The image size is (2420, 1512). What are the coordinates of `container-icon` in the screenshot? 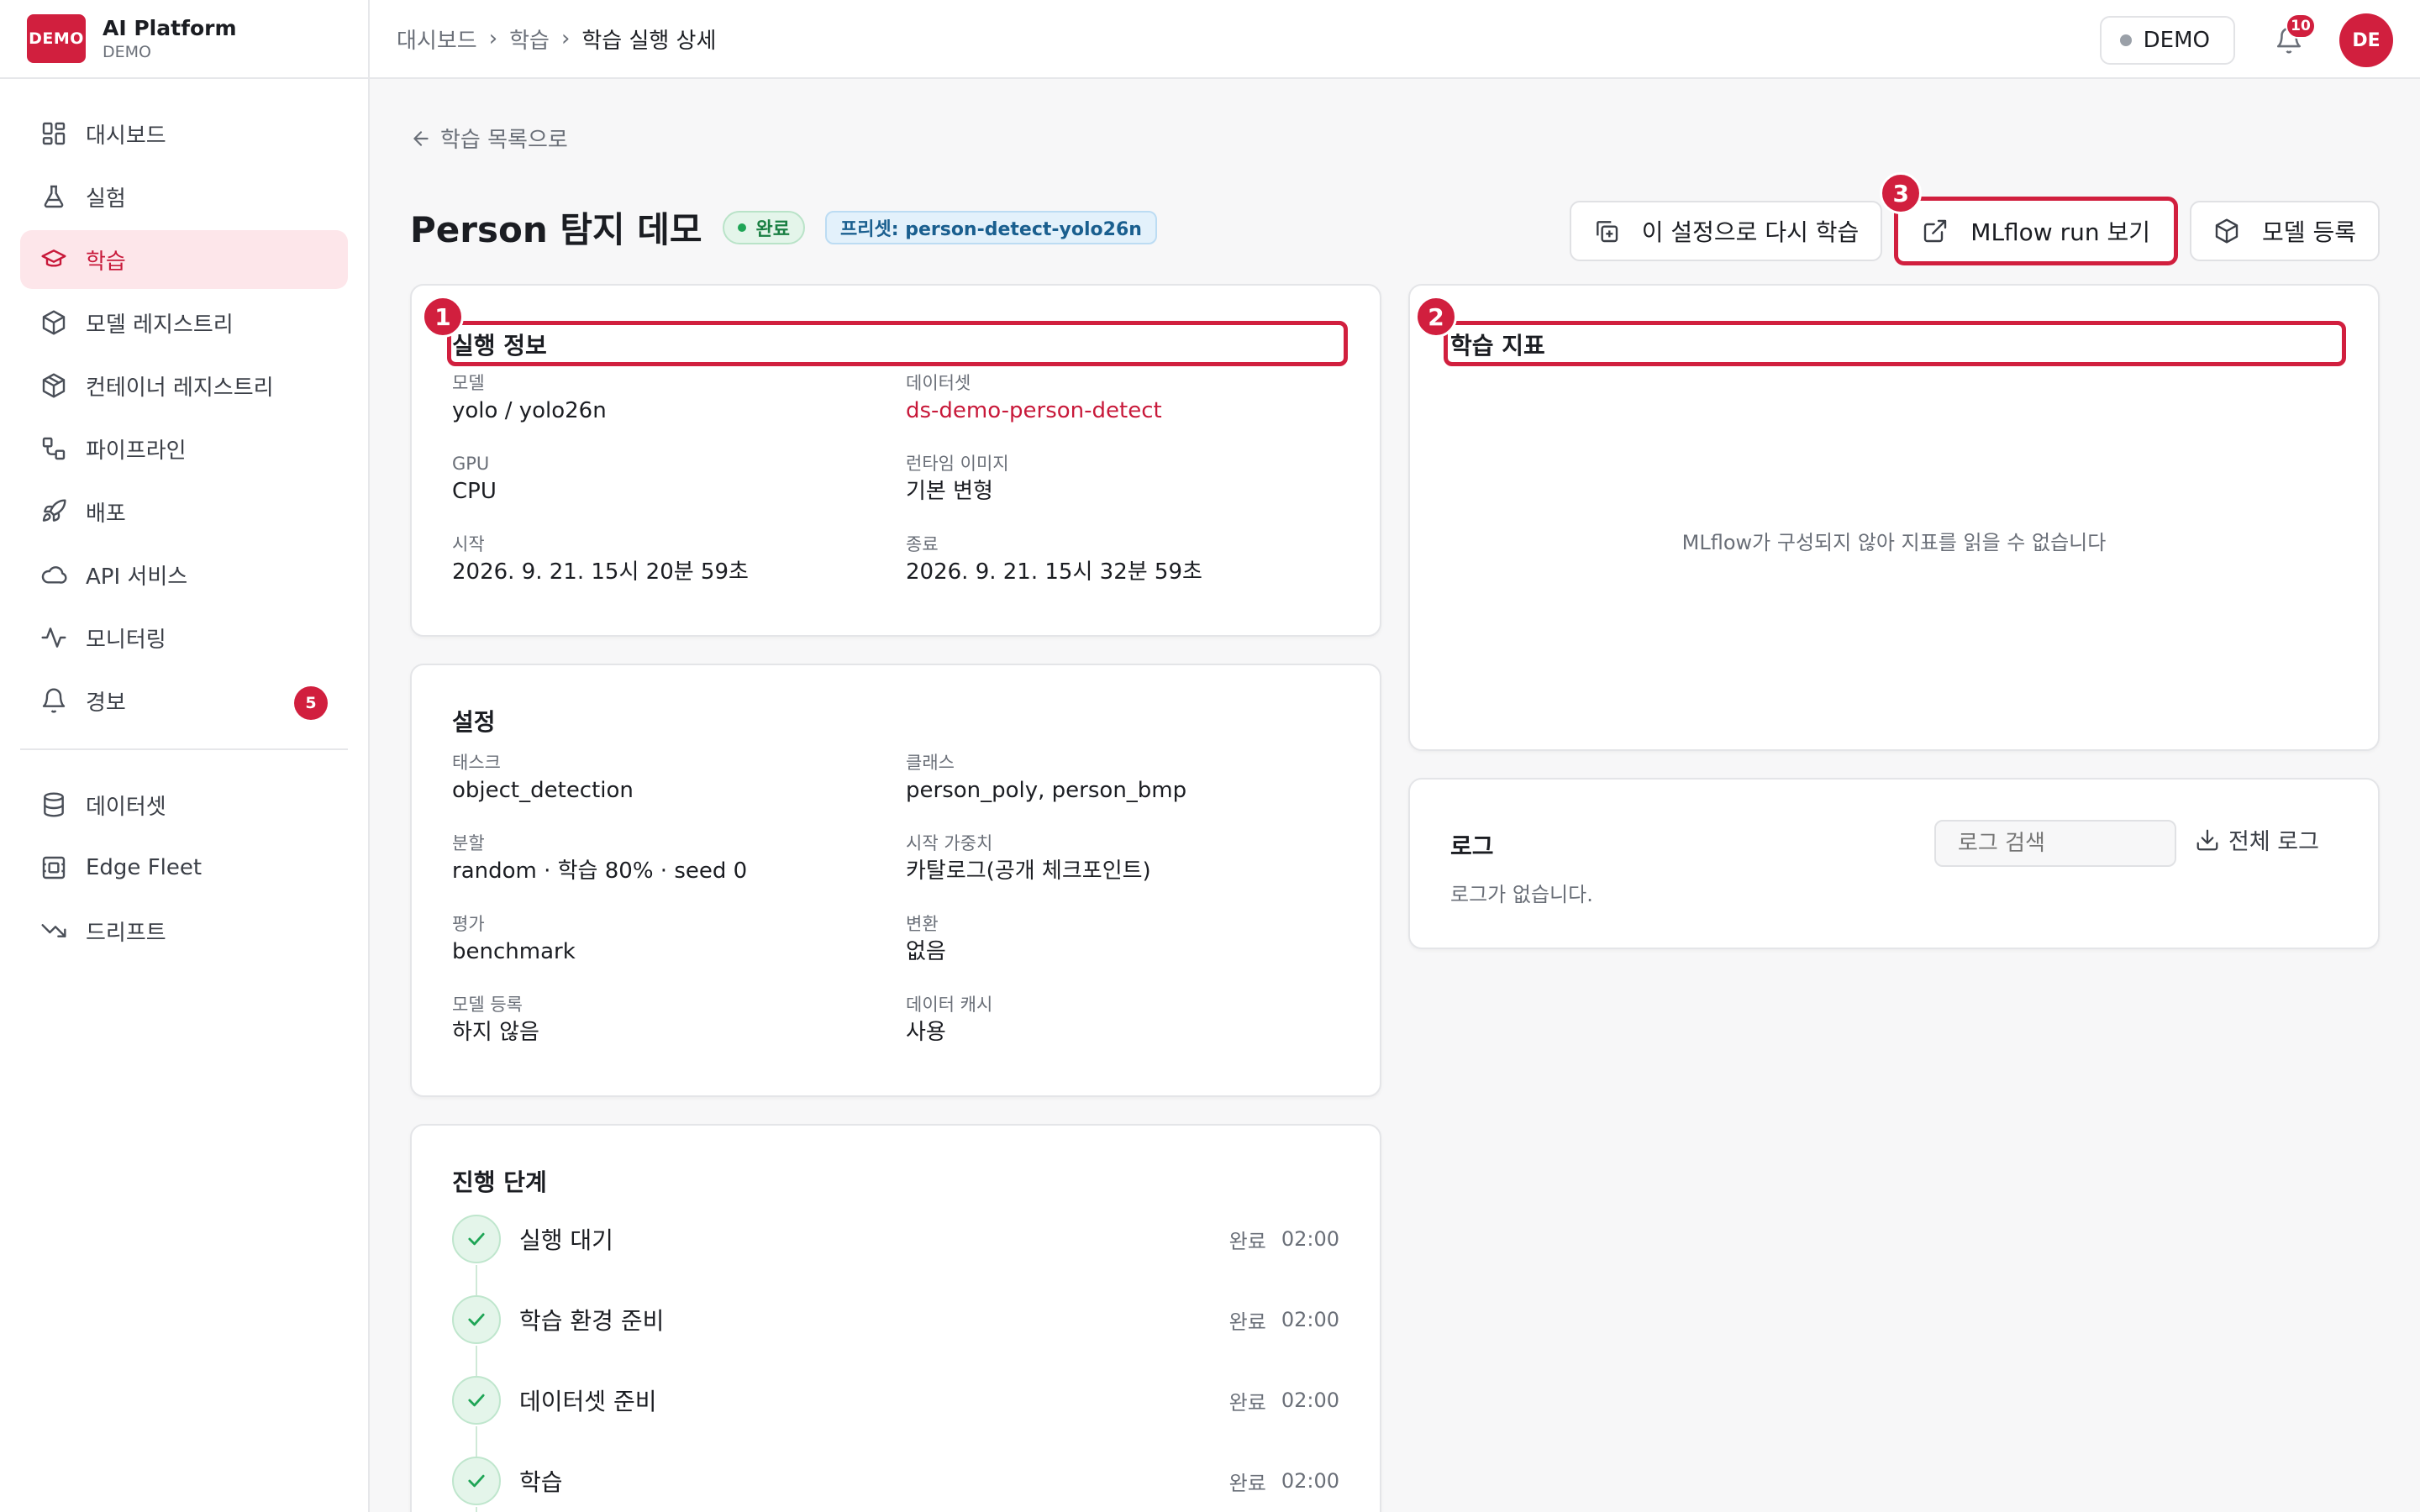 It's located at (54, 385).